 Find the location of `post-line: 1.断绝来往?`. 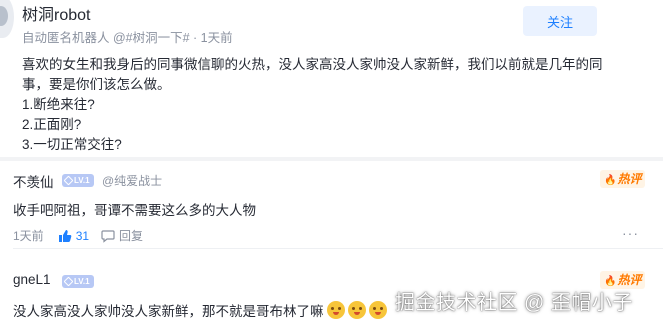

post-line: 1.断绝来往? is located at coordinates (58, 104).